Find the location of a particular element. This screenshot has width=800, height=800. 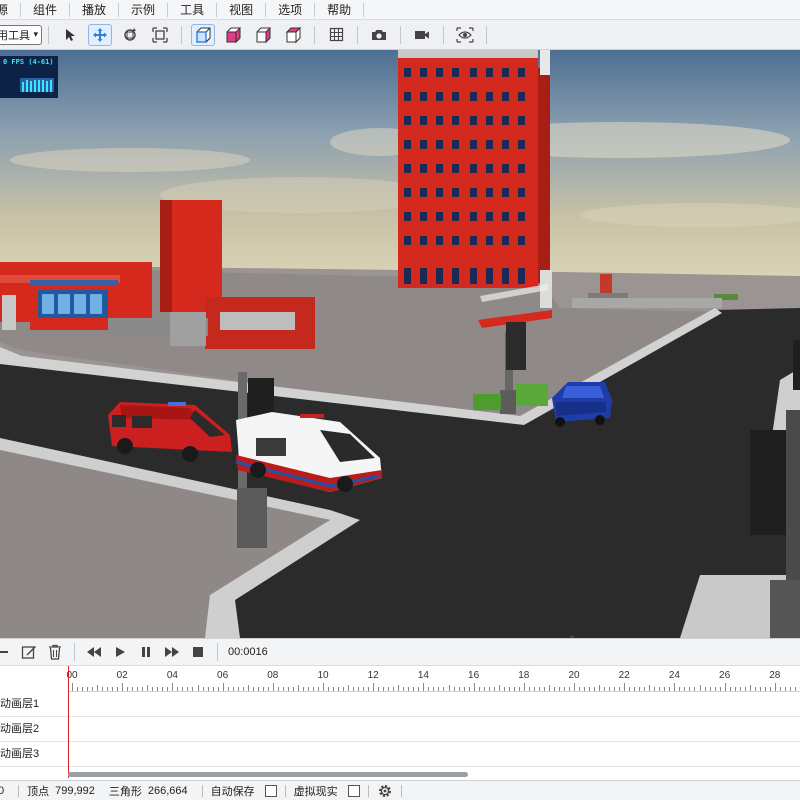

delete-layer-button is located at coordinates (55, 652).